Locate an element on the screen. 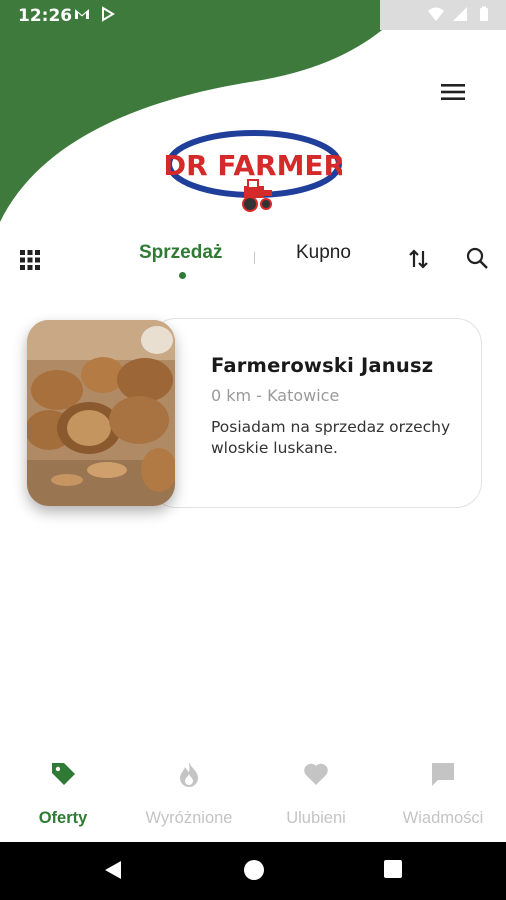 Image resolution: width=506 pixels, height=900 pixels. nav-item-oferty: Oferty is located at coordinates (63, 795).